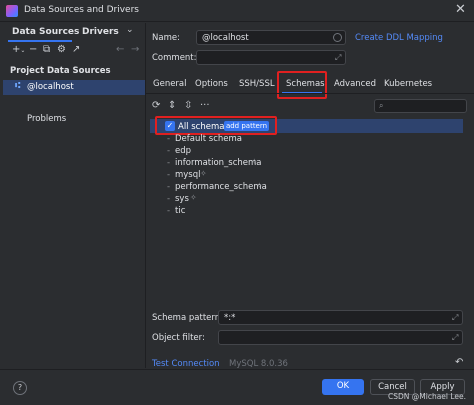 The width and height of the screenshot is (474, 405). What do you see at coordinates (18, 49) in the screenshot?
I see `add-icon: +⌄` at bounding box center [18, 49].